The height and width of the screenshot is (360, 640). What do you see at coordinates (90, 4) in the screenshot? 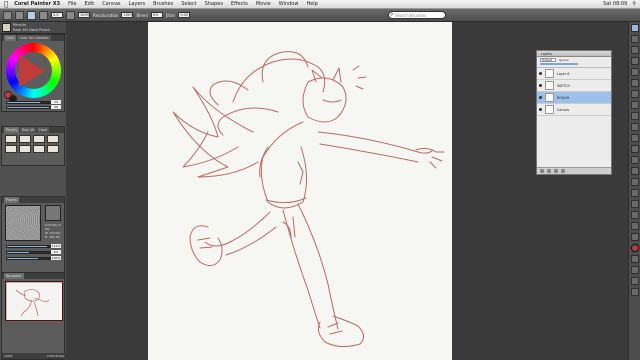
I see `menu-edit: Edit` at bounding box center [90, 4].